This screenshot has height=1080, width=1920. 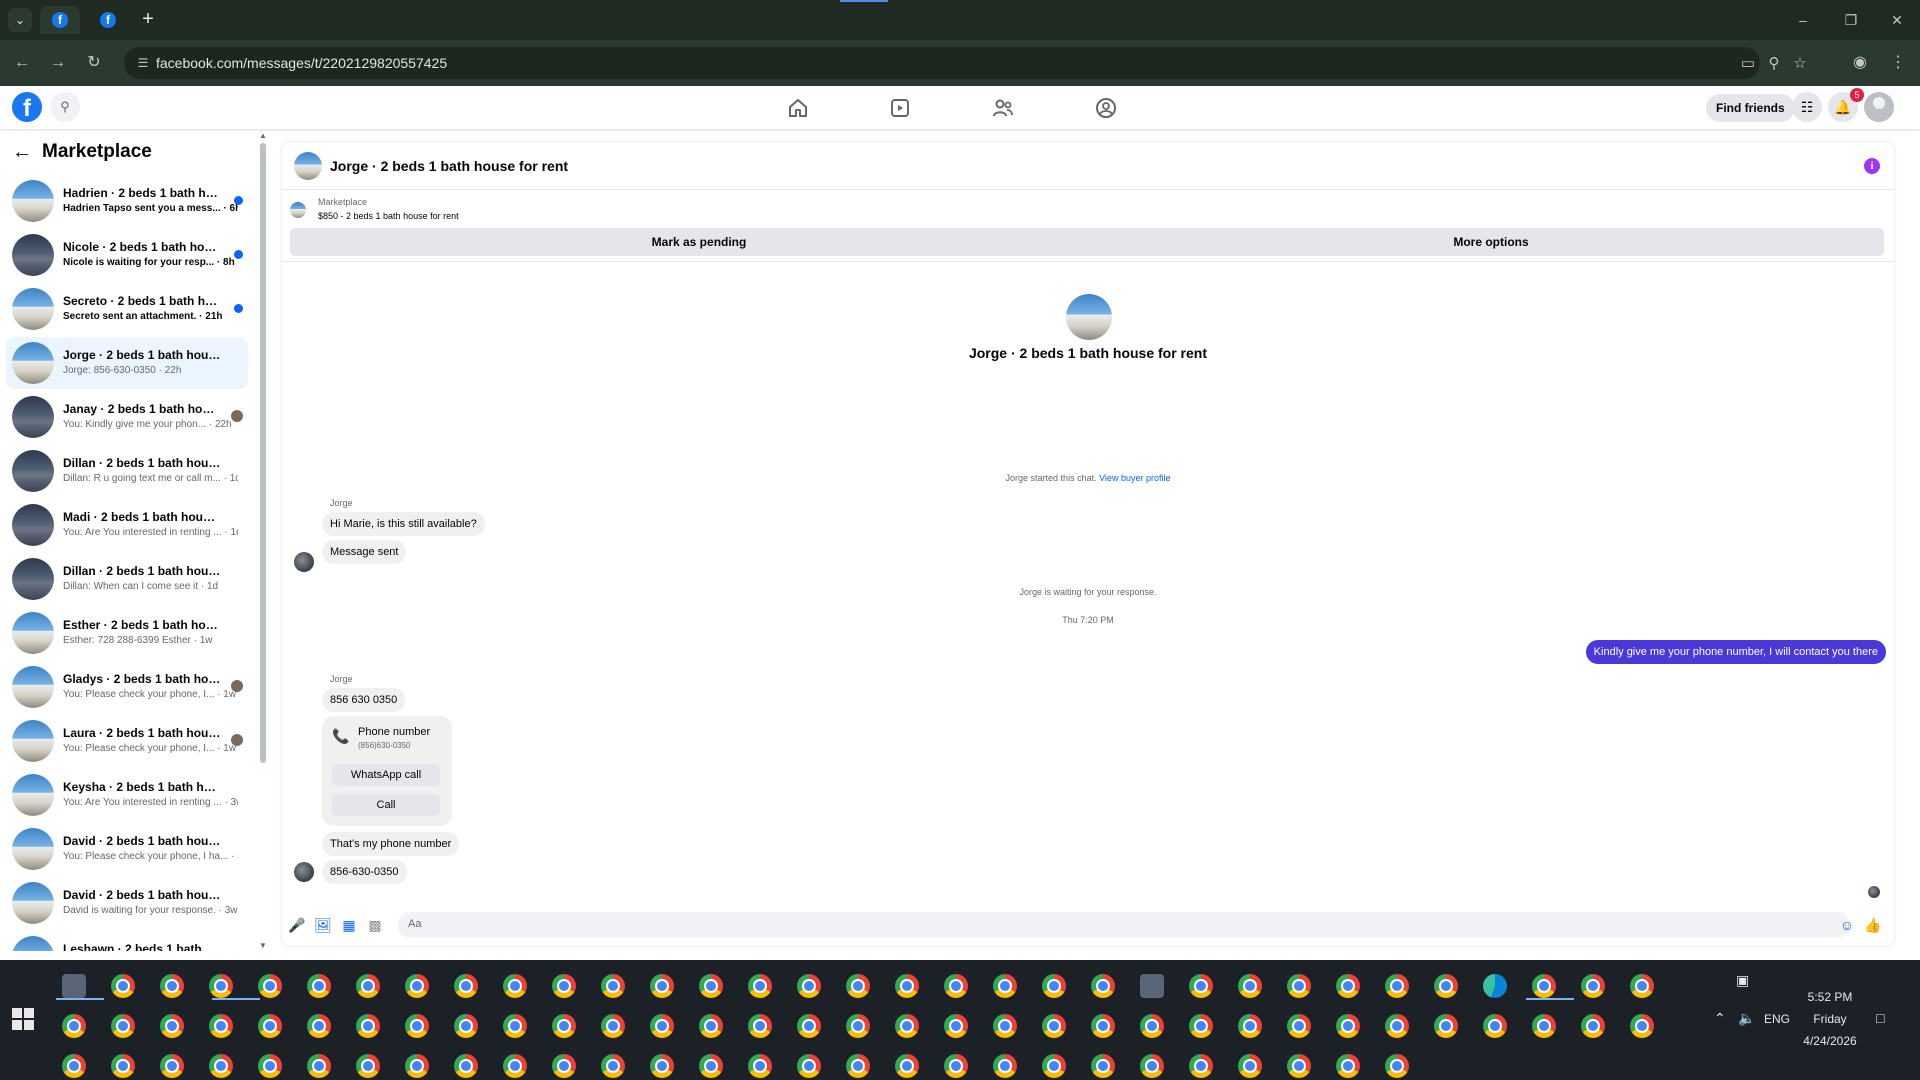 What do you see at coordinates (1800, 64) in the screenshot?
I see `bookmark-star-icon: ☆` at bounding box center [1800, 64].